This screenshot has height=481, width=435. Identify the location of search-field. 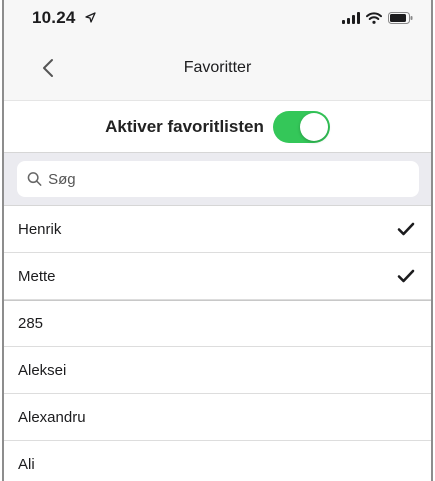
(218, 179).